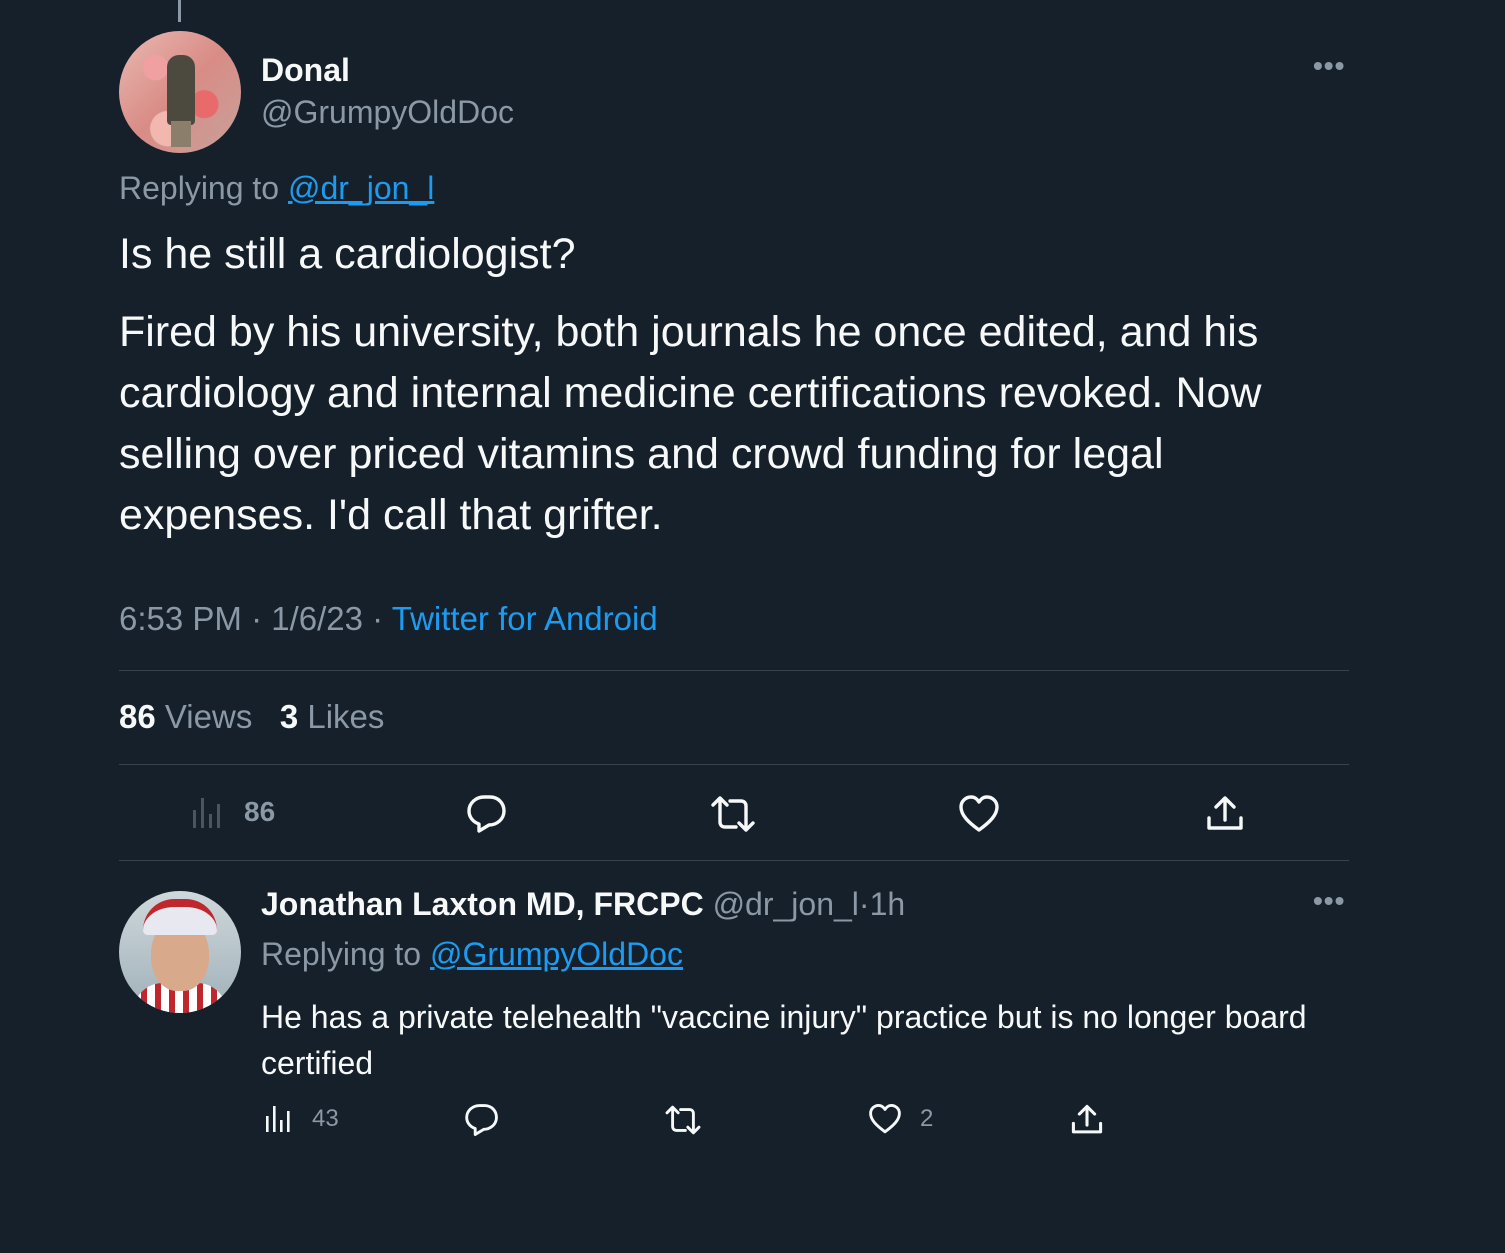 The image size is (1505, 1253). I want to click on tweet-stats: 86 Views 3 Likes, so click(251, 717).